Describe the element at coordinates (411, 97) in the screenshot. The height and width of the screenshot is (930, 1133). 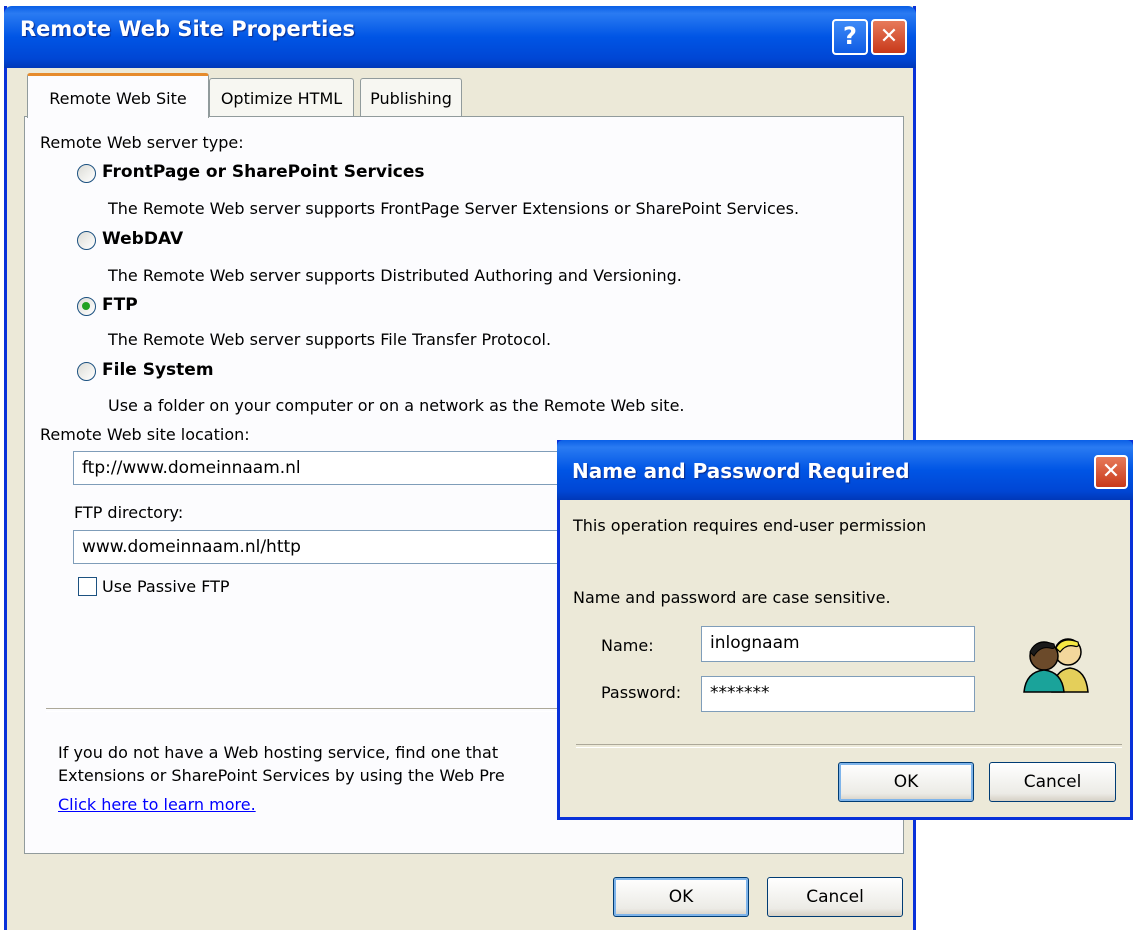
I see `tab-publishing: Publishing` at that location.